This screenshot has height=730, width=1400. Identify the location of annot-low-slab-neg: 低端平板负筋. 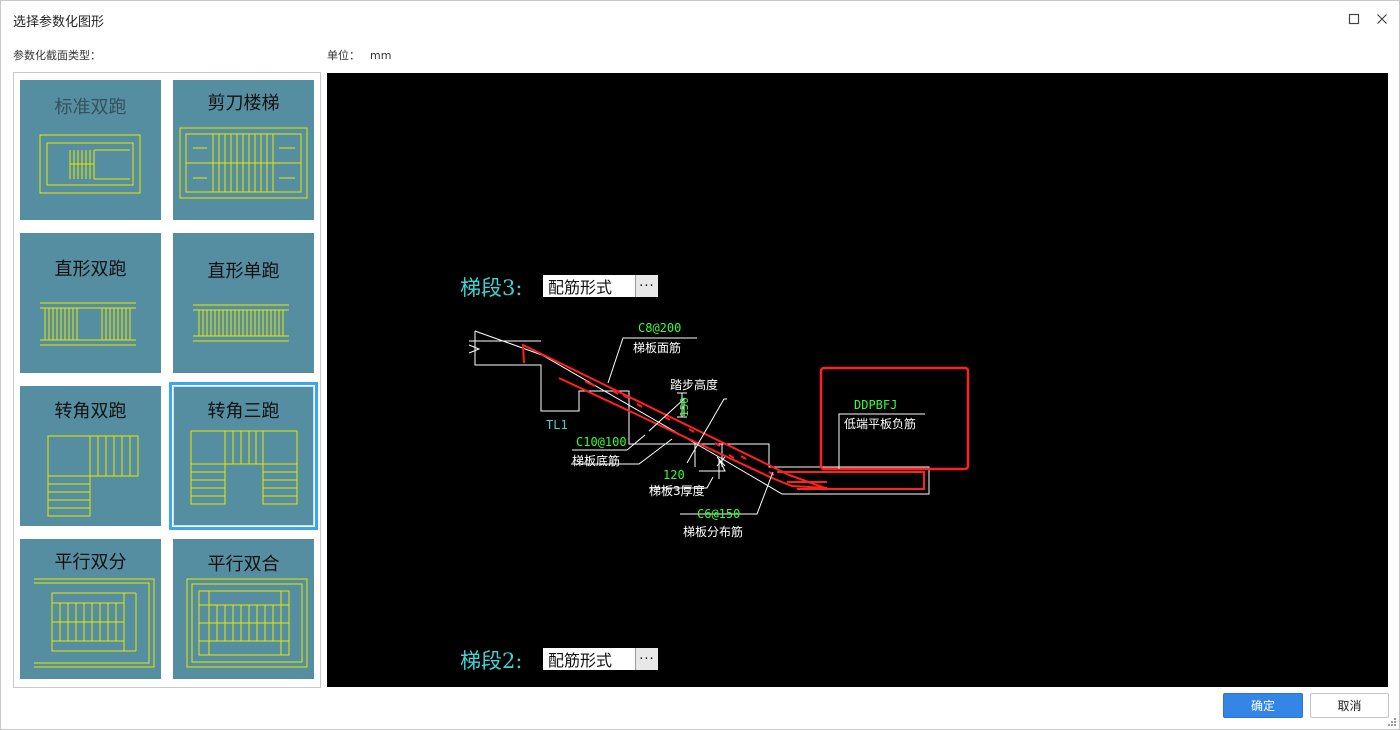
(880, 424).